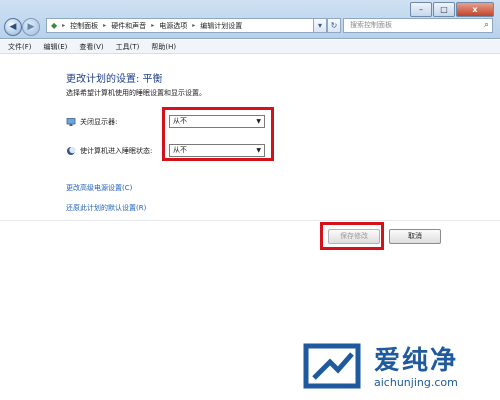  What do you see at coordinates (54, 25) in the screenshot?
I see `control-panel-icon: ◆` at bounding box center [54, 25].